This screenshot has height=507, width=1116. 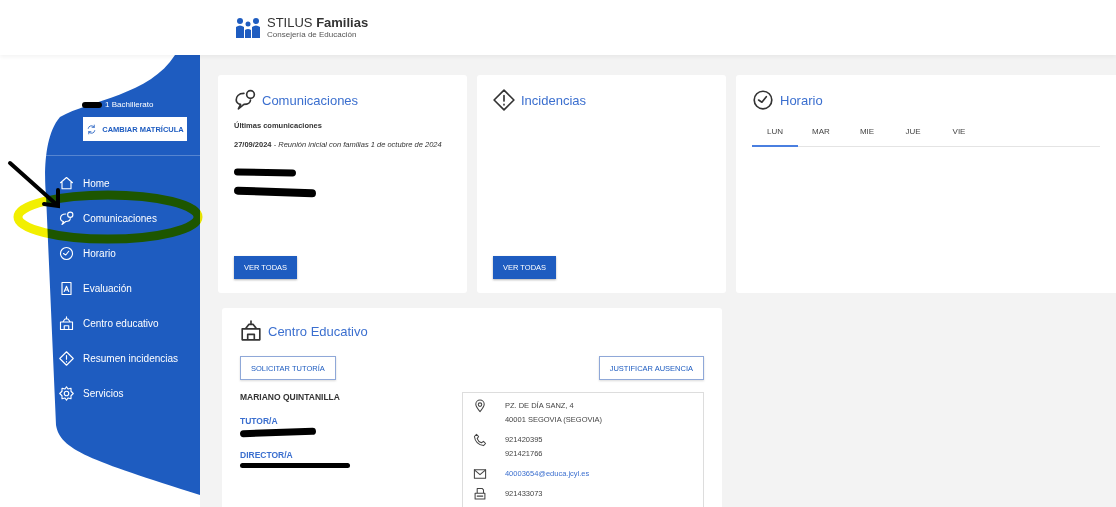 What do you see at coordinates (103, 393) in the screenshot?
I see `sidebar-item: Servicios` at bounding box center [103, 393].